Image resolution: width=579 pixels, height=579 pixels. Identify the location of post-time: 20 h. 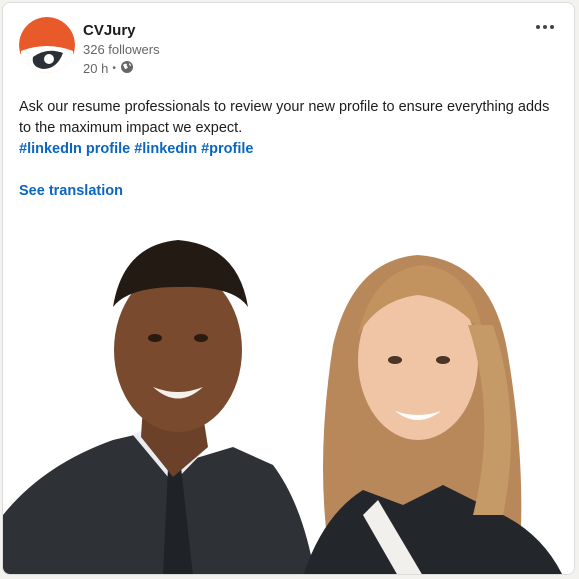
(96, 68).